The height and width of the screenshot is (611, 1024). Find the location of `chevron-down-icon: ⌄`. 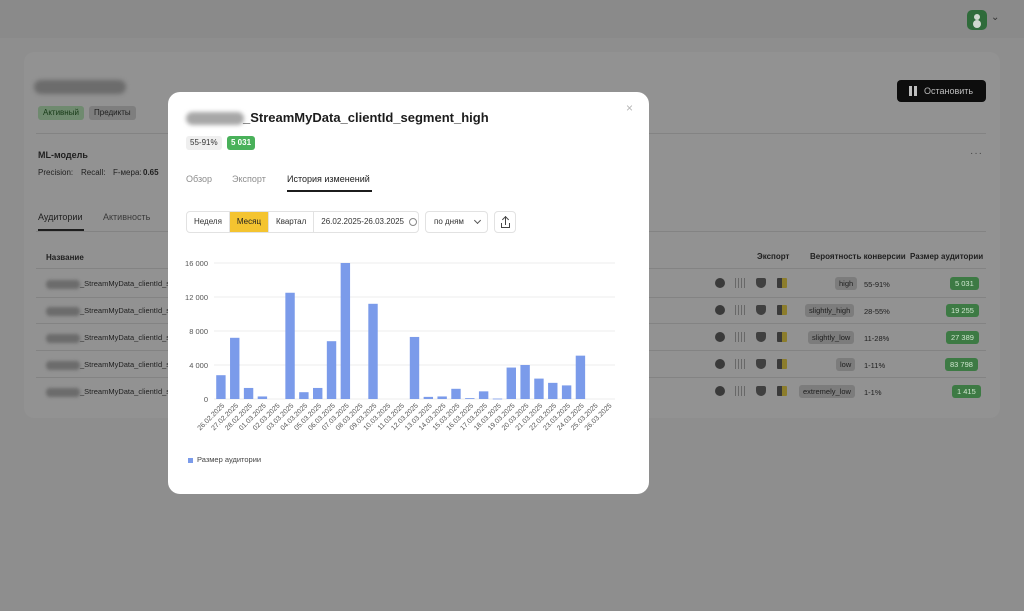

chevron-down-icon: ⌄ is located at coordinates (995, 17).